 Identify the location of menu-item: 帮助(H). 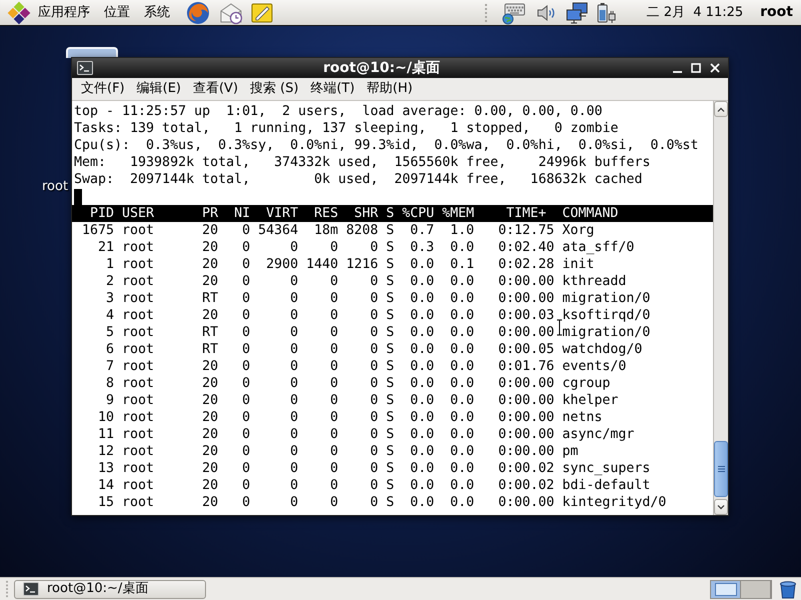
(389, 89).